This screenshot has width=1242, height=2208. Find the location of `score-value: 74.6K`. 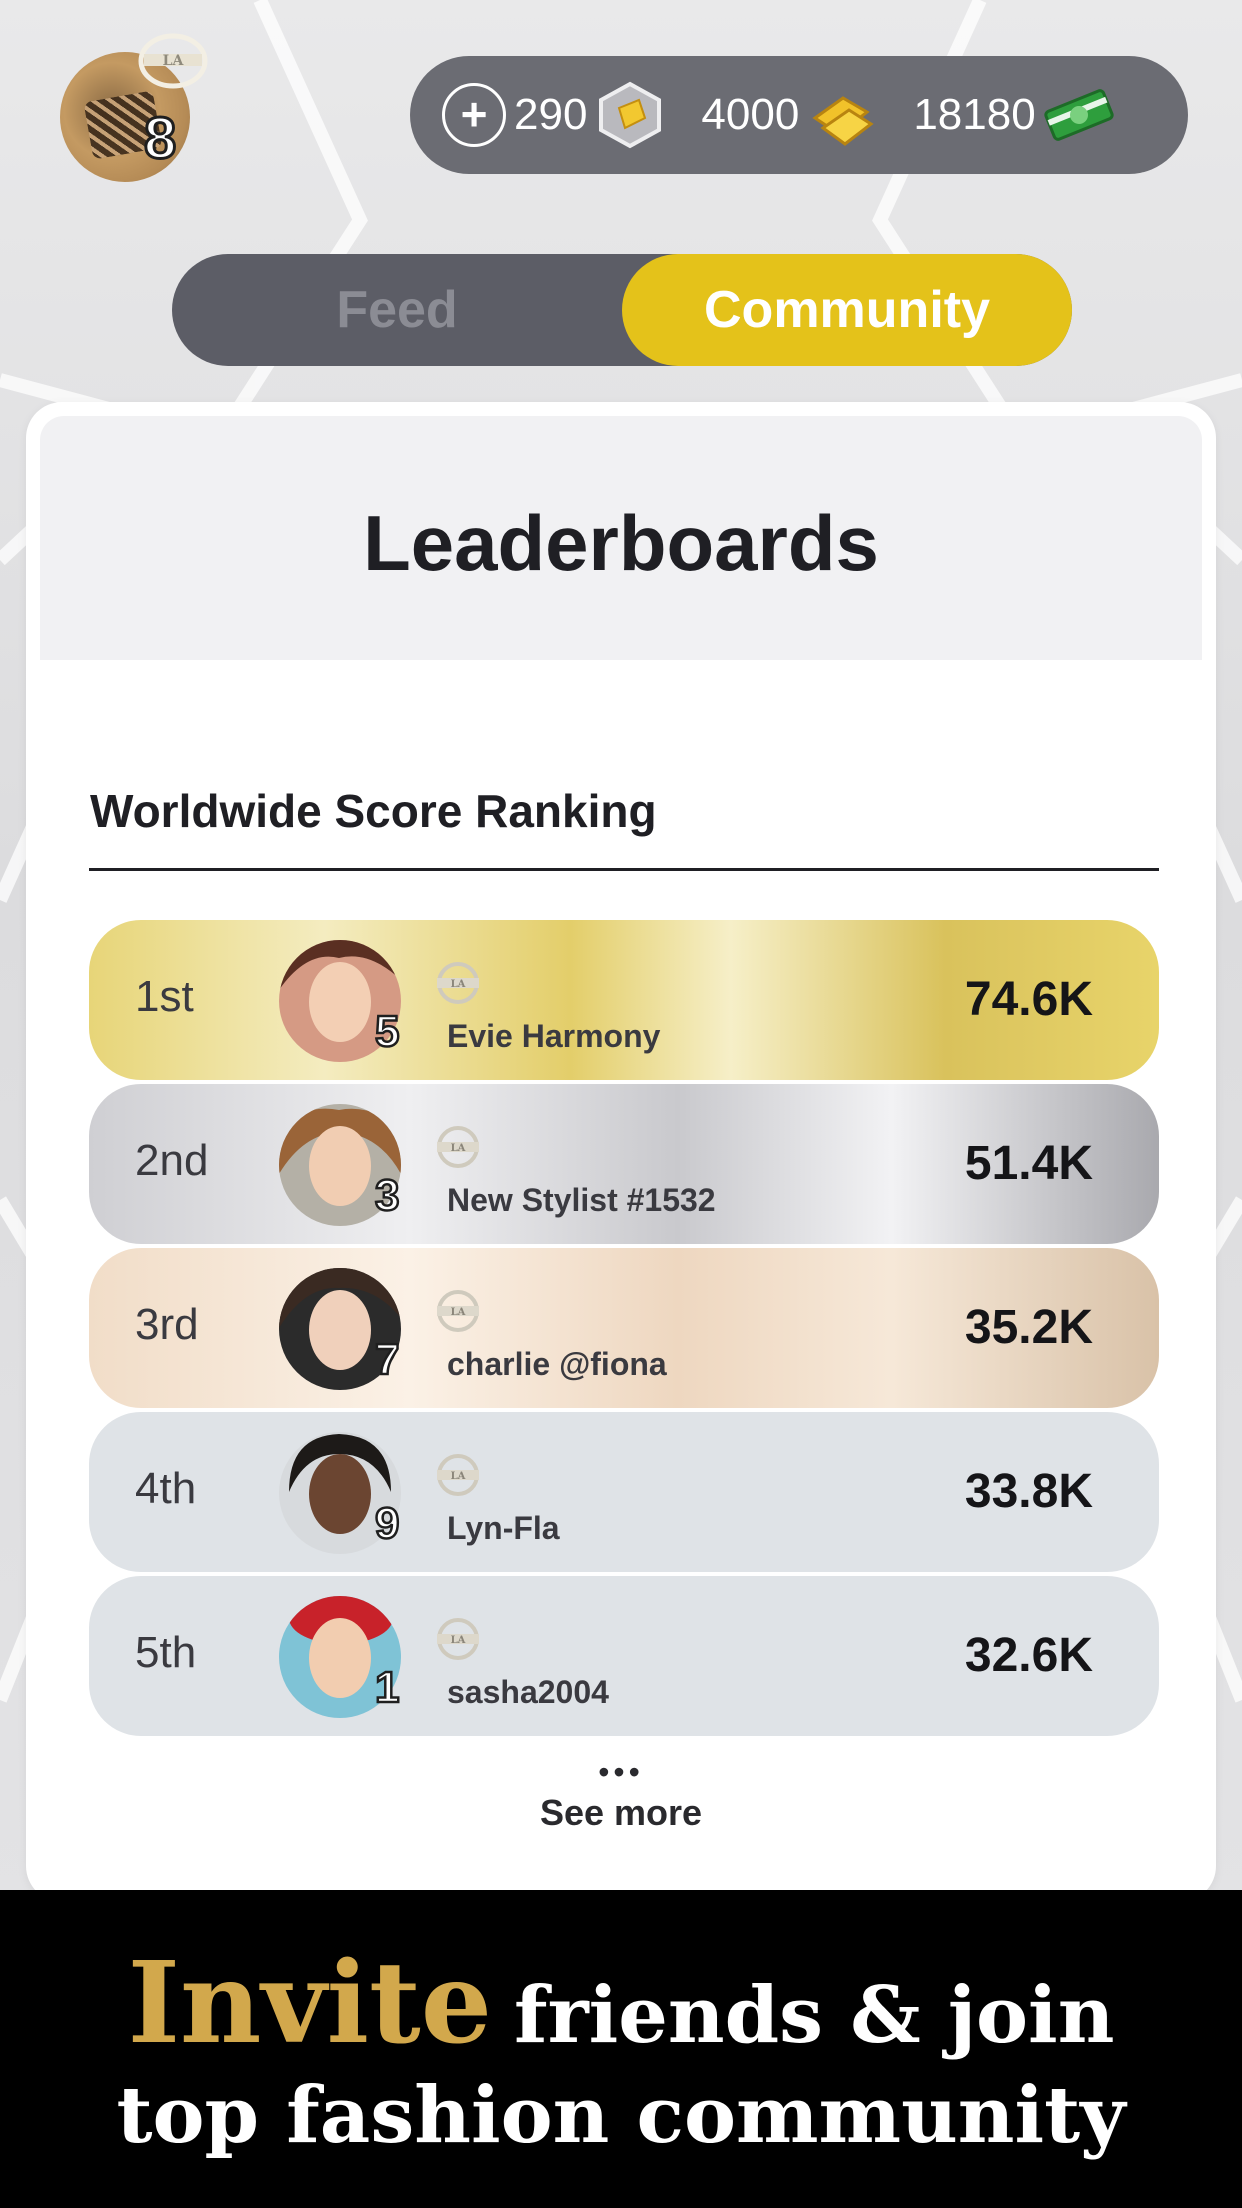

score-value: 74.6K is located at coordinates (1028, 999).